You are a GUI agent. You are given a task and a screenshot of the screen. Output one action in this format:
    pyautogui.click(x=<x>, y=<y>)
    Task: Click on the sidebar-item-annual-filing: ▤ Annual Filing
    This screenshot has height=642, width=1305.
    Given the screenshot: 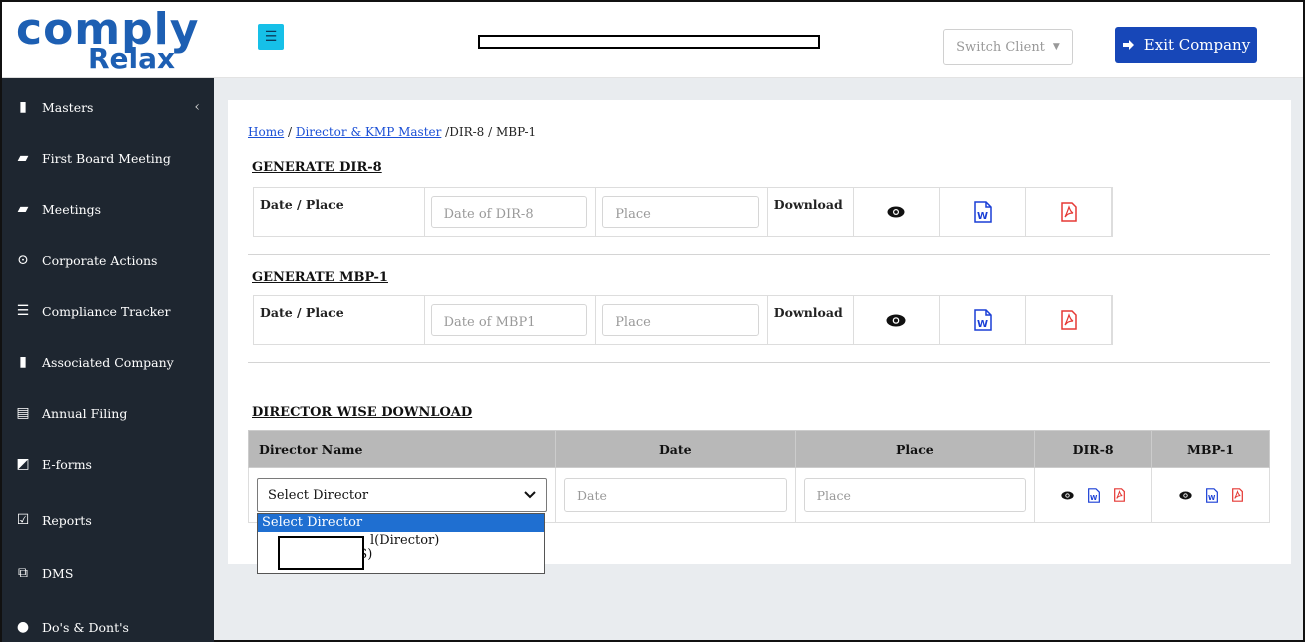 What is the action you would take?
    pyautogui.click(x=108, y=413)
    